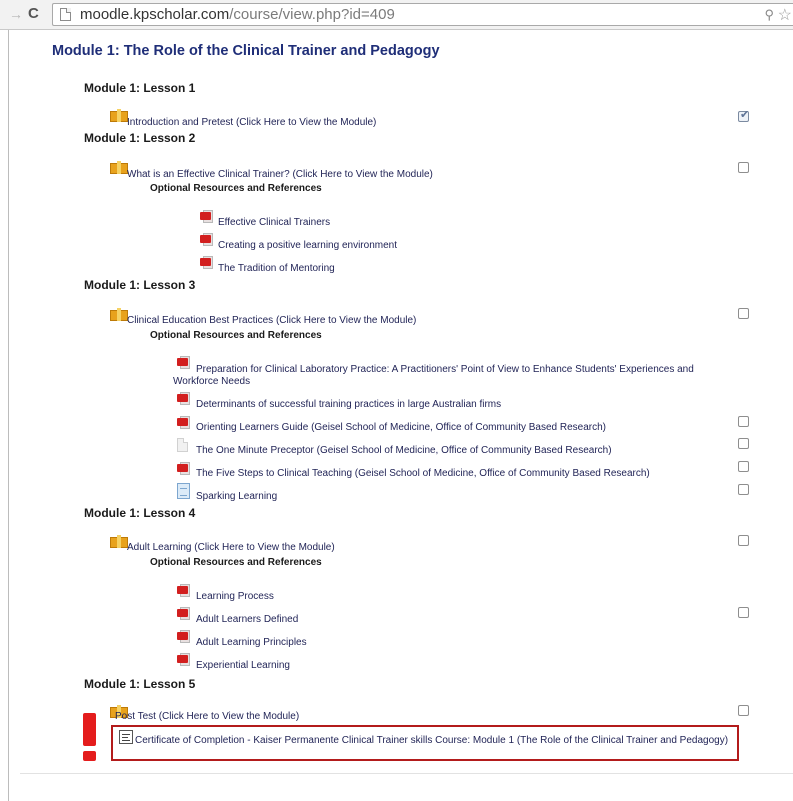 This screenshot has height=801, width=793. Describe the element at coordinates (743, 167) in the screenshot. I see `completion-checkbox-lesson2` at that location.